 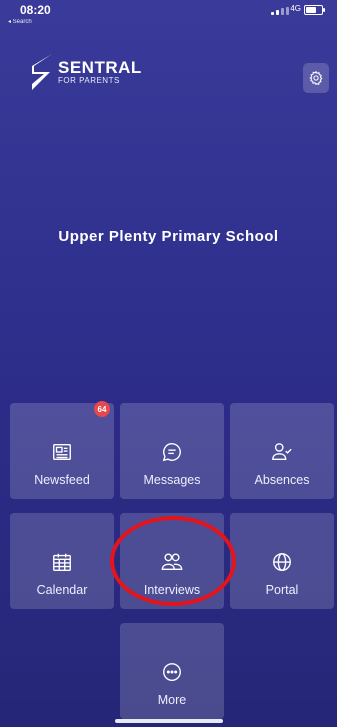 I want to click on newsfeed-badge: 64, so click(x=102, y=409).